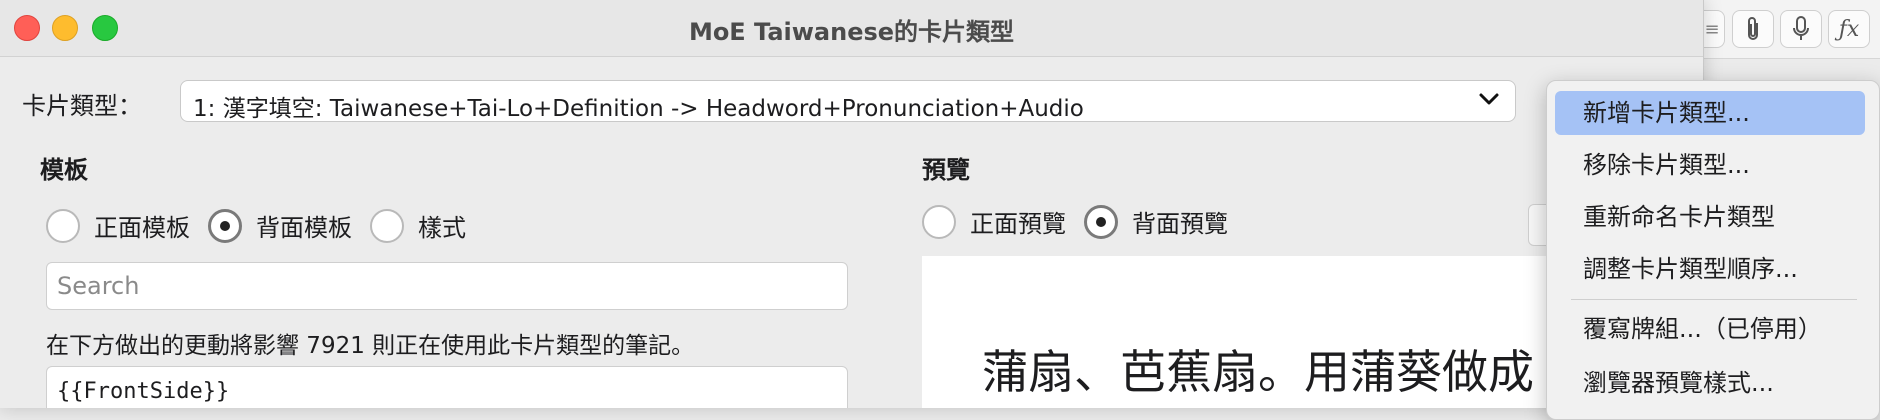  I want to click on note-type-label: 卡片類型：, so click(82, 106).